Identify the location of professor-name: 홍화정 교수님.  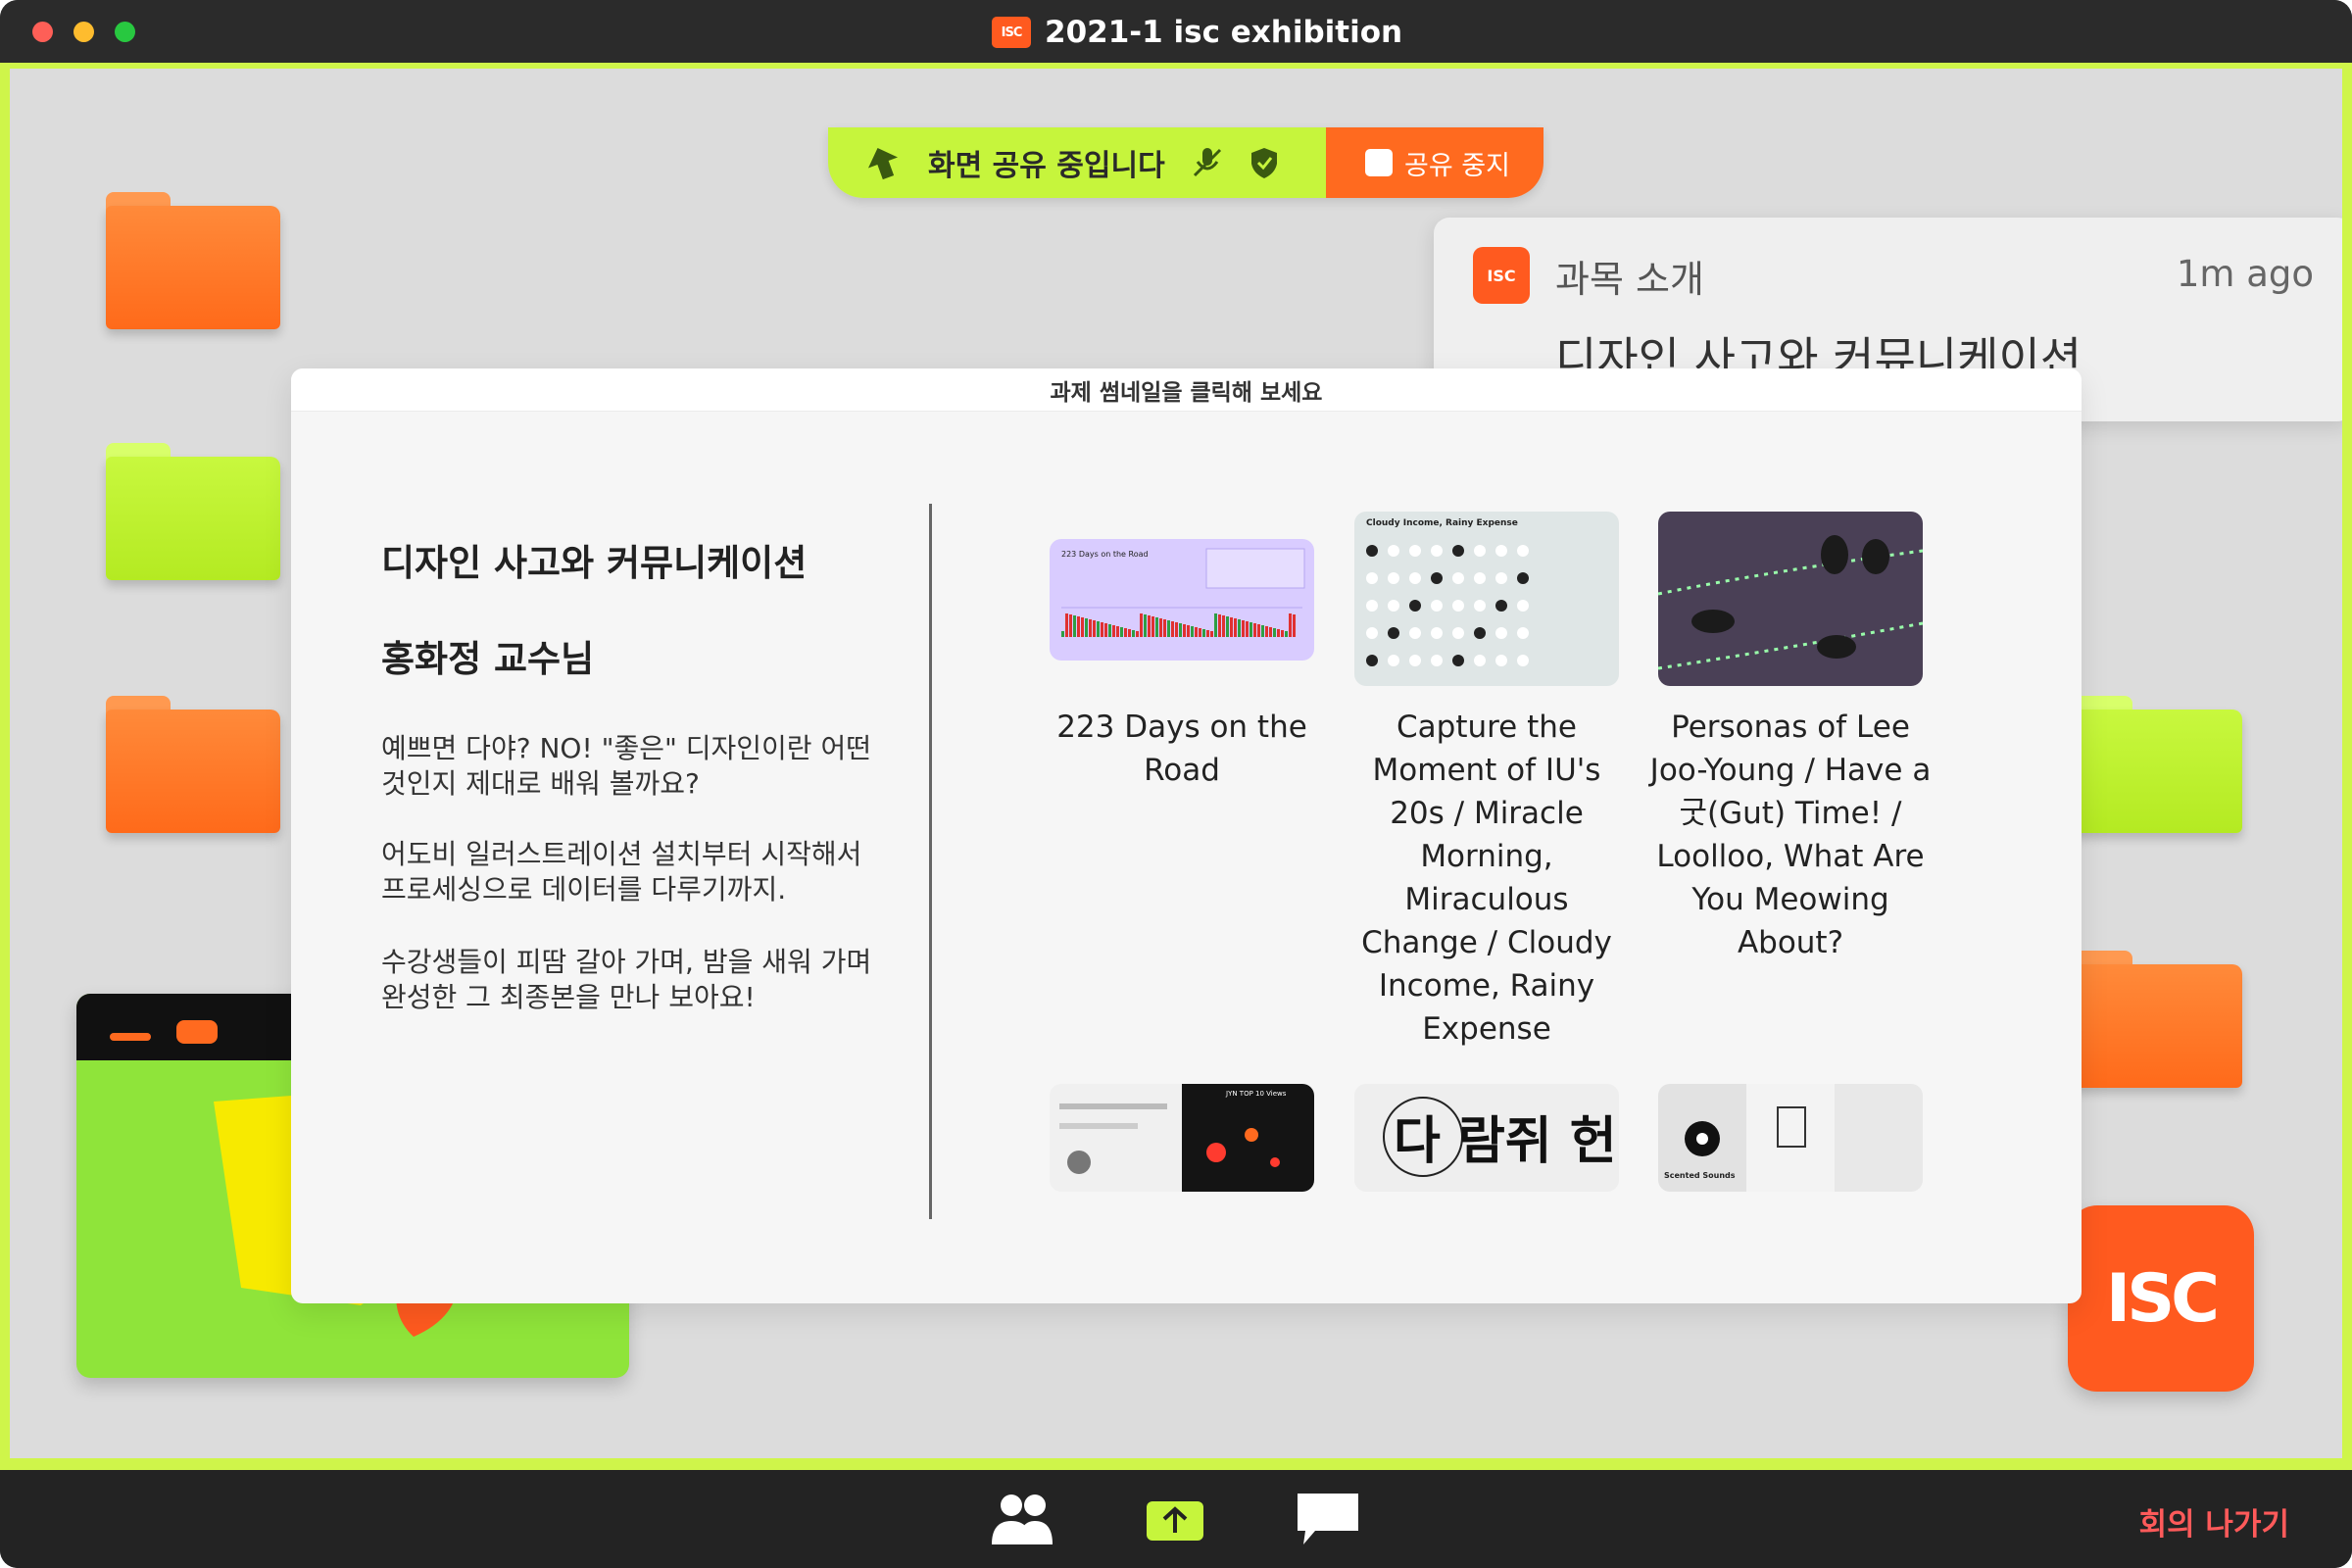
(488, 659).